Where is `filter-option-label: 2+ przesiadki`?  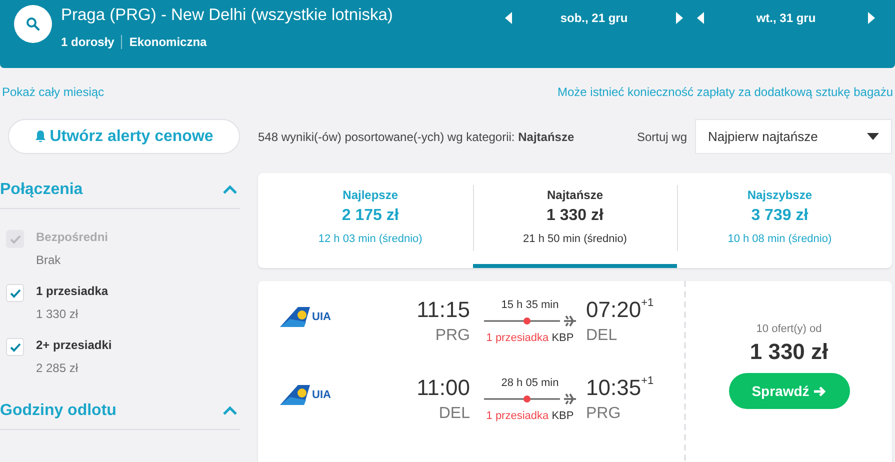 filter-option-label: 2+ przesiadki is located at coordinates (74, 345).